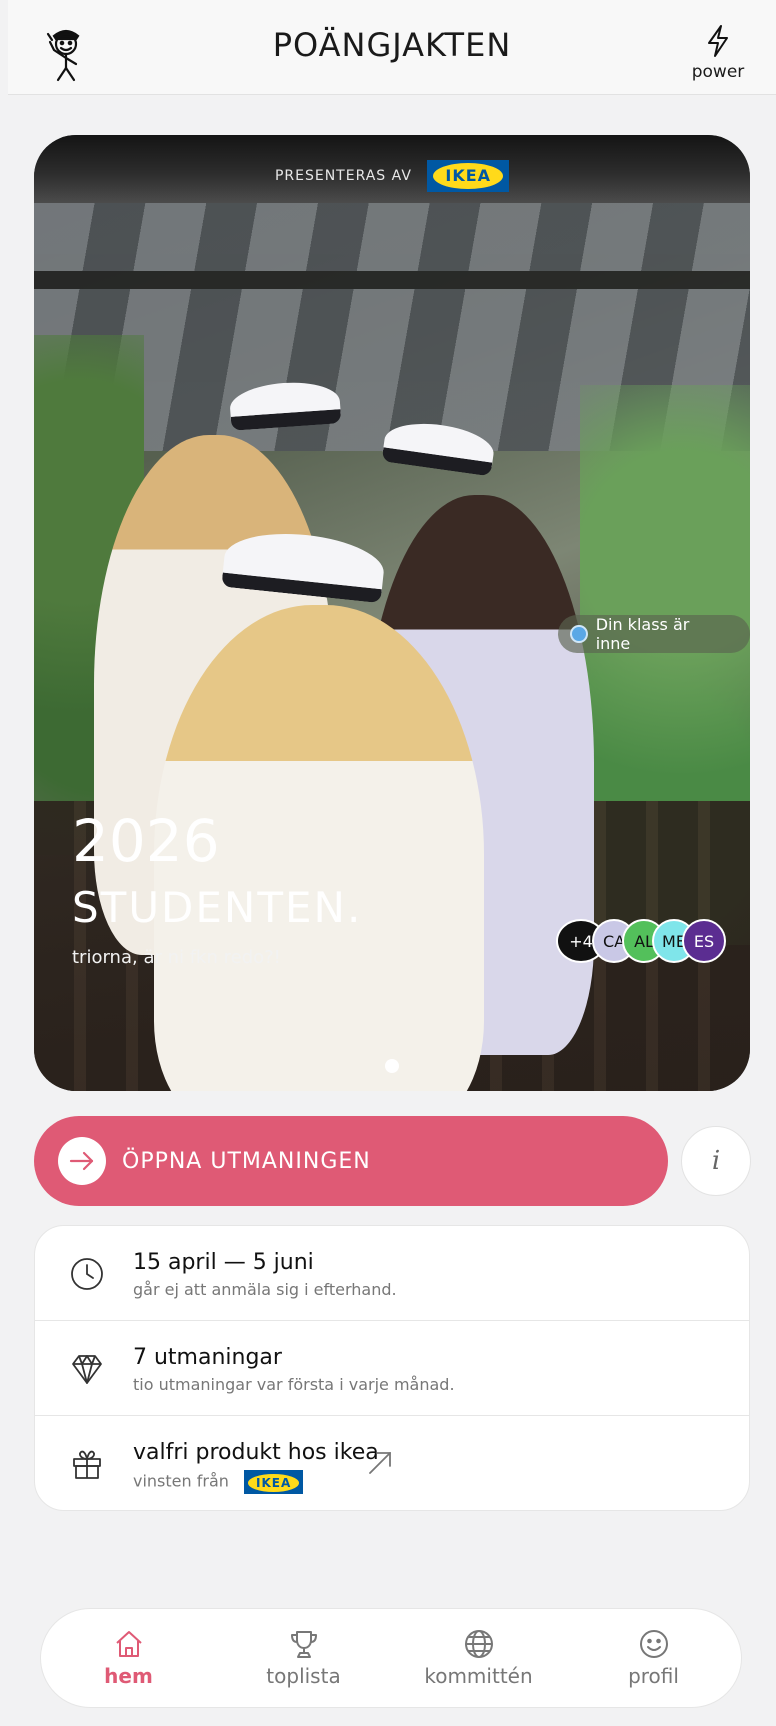 This screenshot has width=776, height=1726. Describe the element at coordinates (128, 1644) in the screenshot. I see `home-icon` at that location.